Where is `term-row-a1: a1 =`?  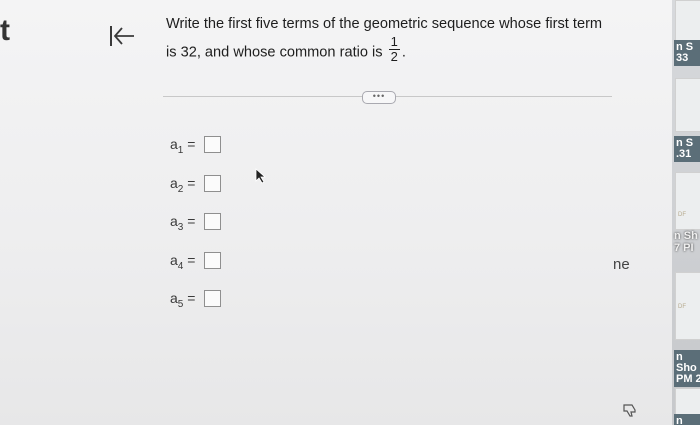
term-row-a1: a1 = is located at coordinates (195, 147).